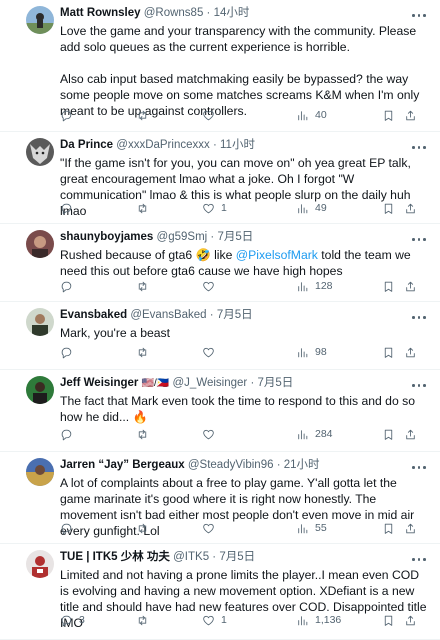  What do you see at coordinates (232, 13) in the screenshot?
I see `timestamp: 14小时` at bounding box center [232, 13].